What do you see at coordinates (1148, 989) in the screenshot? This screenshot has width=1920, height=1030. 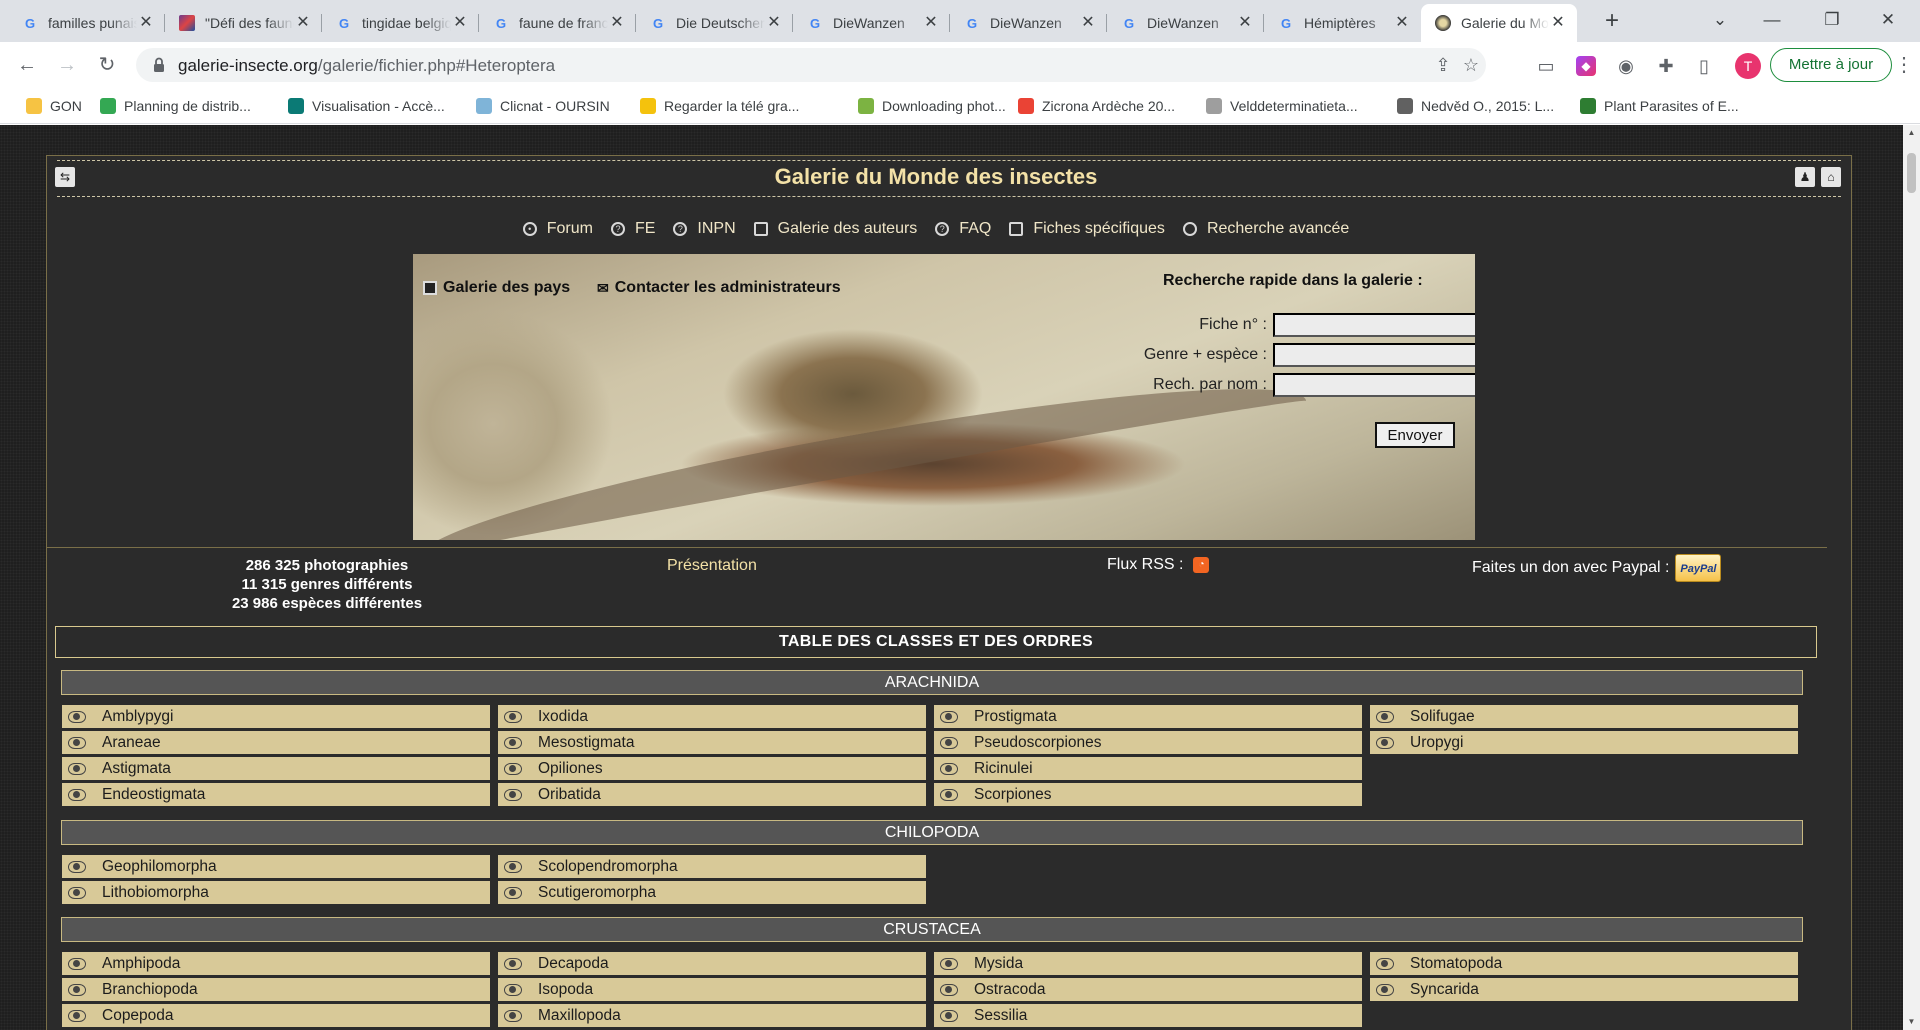 I see `order-item: Ostracoda` at bounding box center [1148, 989].